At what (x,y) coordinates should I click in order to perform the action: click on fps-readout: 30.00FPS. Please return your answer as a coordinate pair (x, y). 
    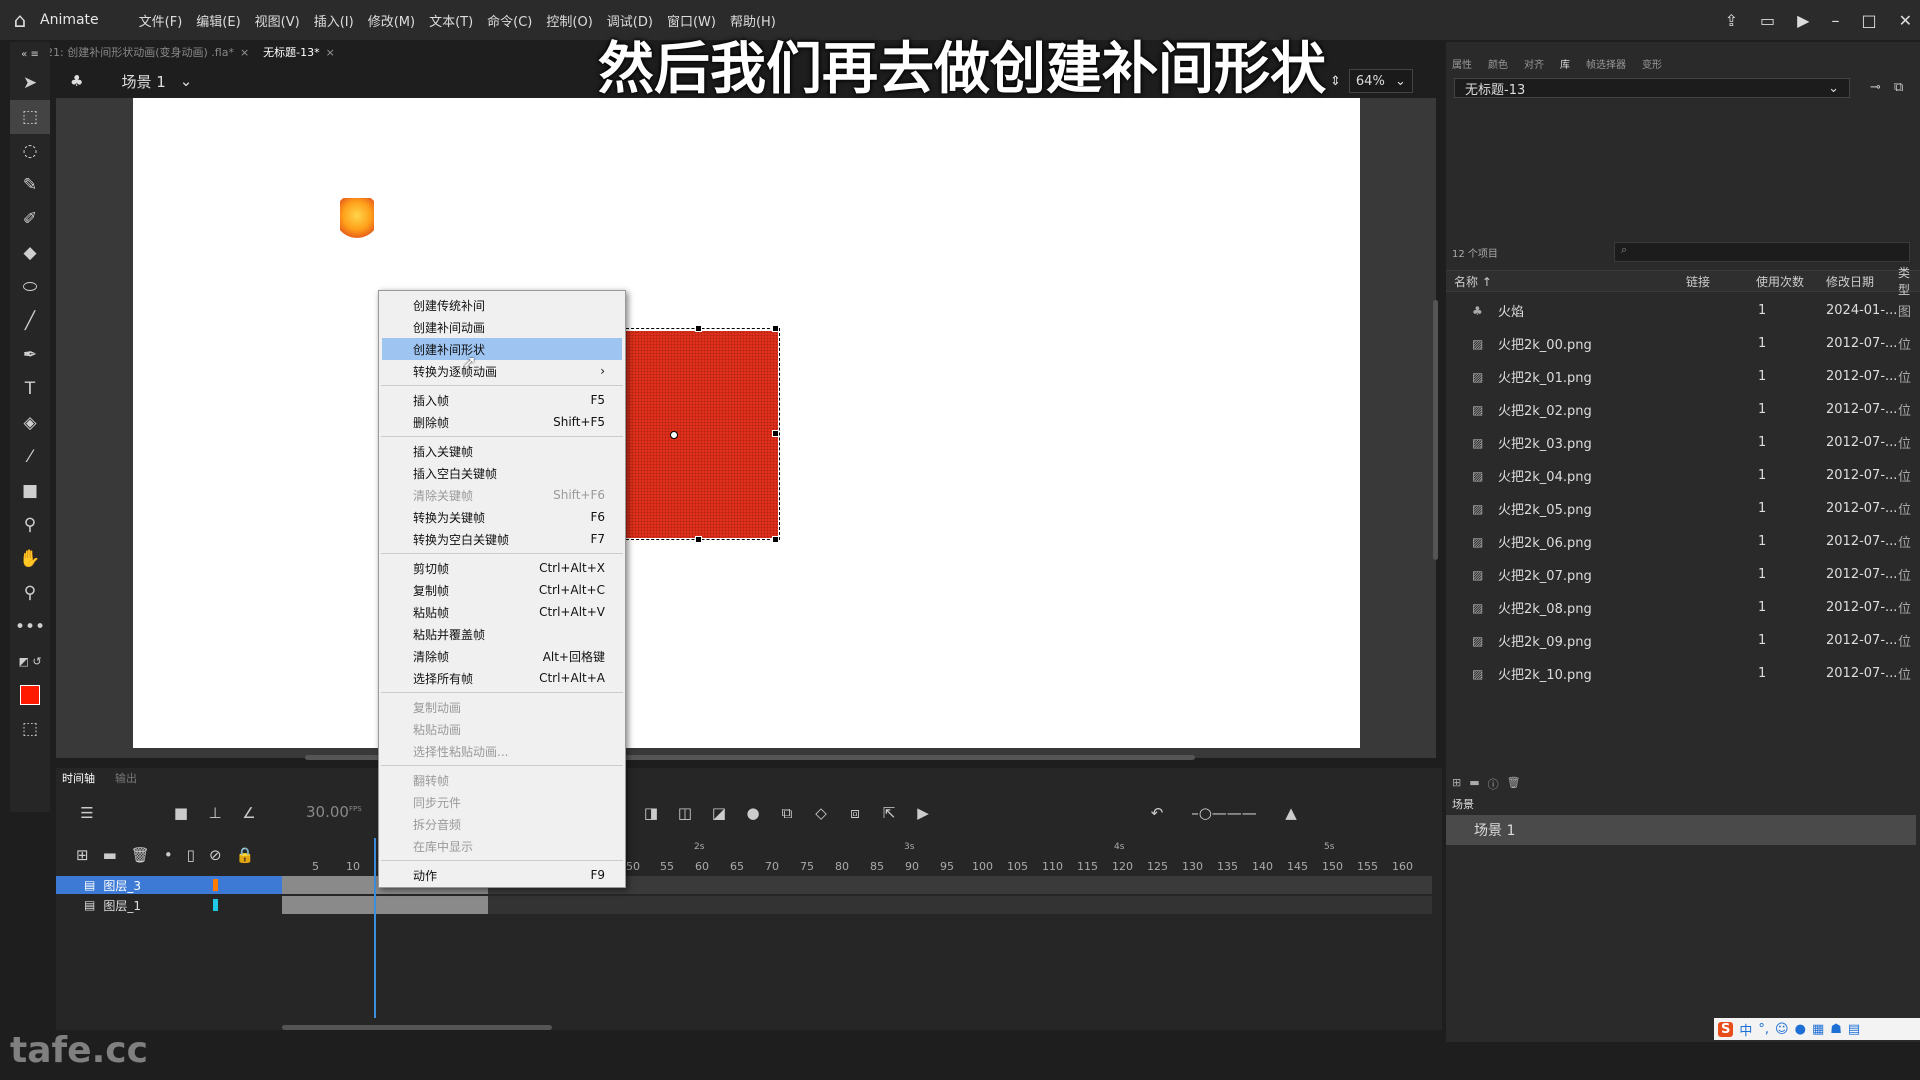
    Looking at the image, I should click on (334, 812).